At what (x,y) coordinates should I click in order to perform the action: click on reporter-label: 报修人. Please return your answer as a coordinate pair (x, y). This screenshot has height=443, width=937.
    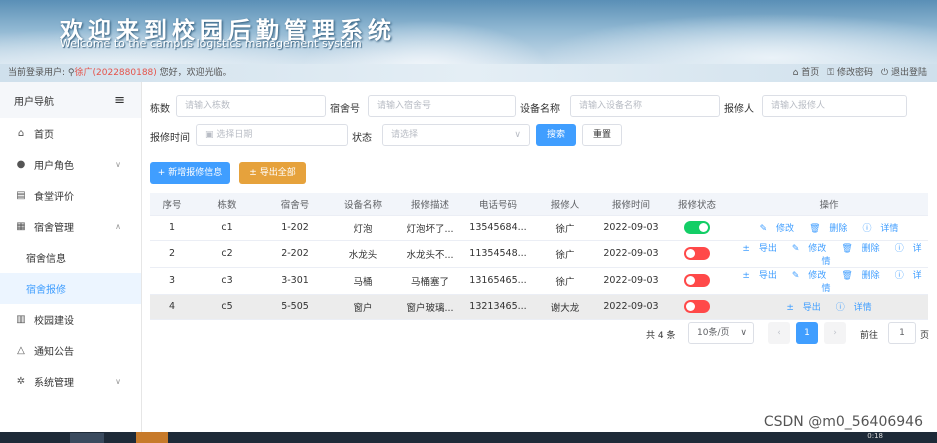
    Looking at the image, I should click on (739, 109).